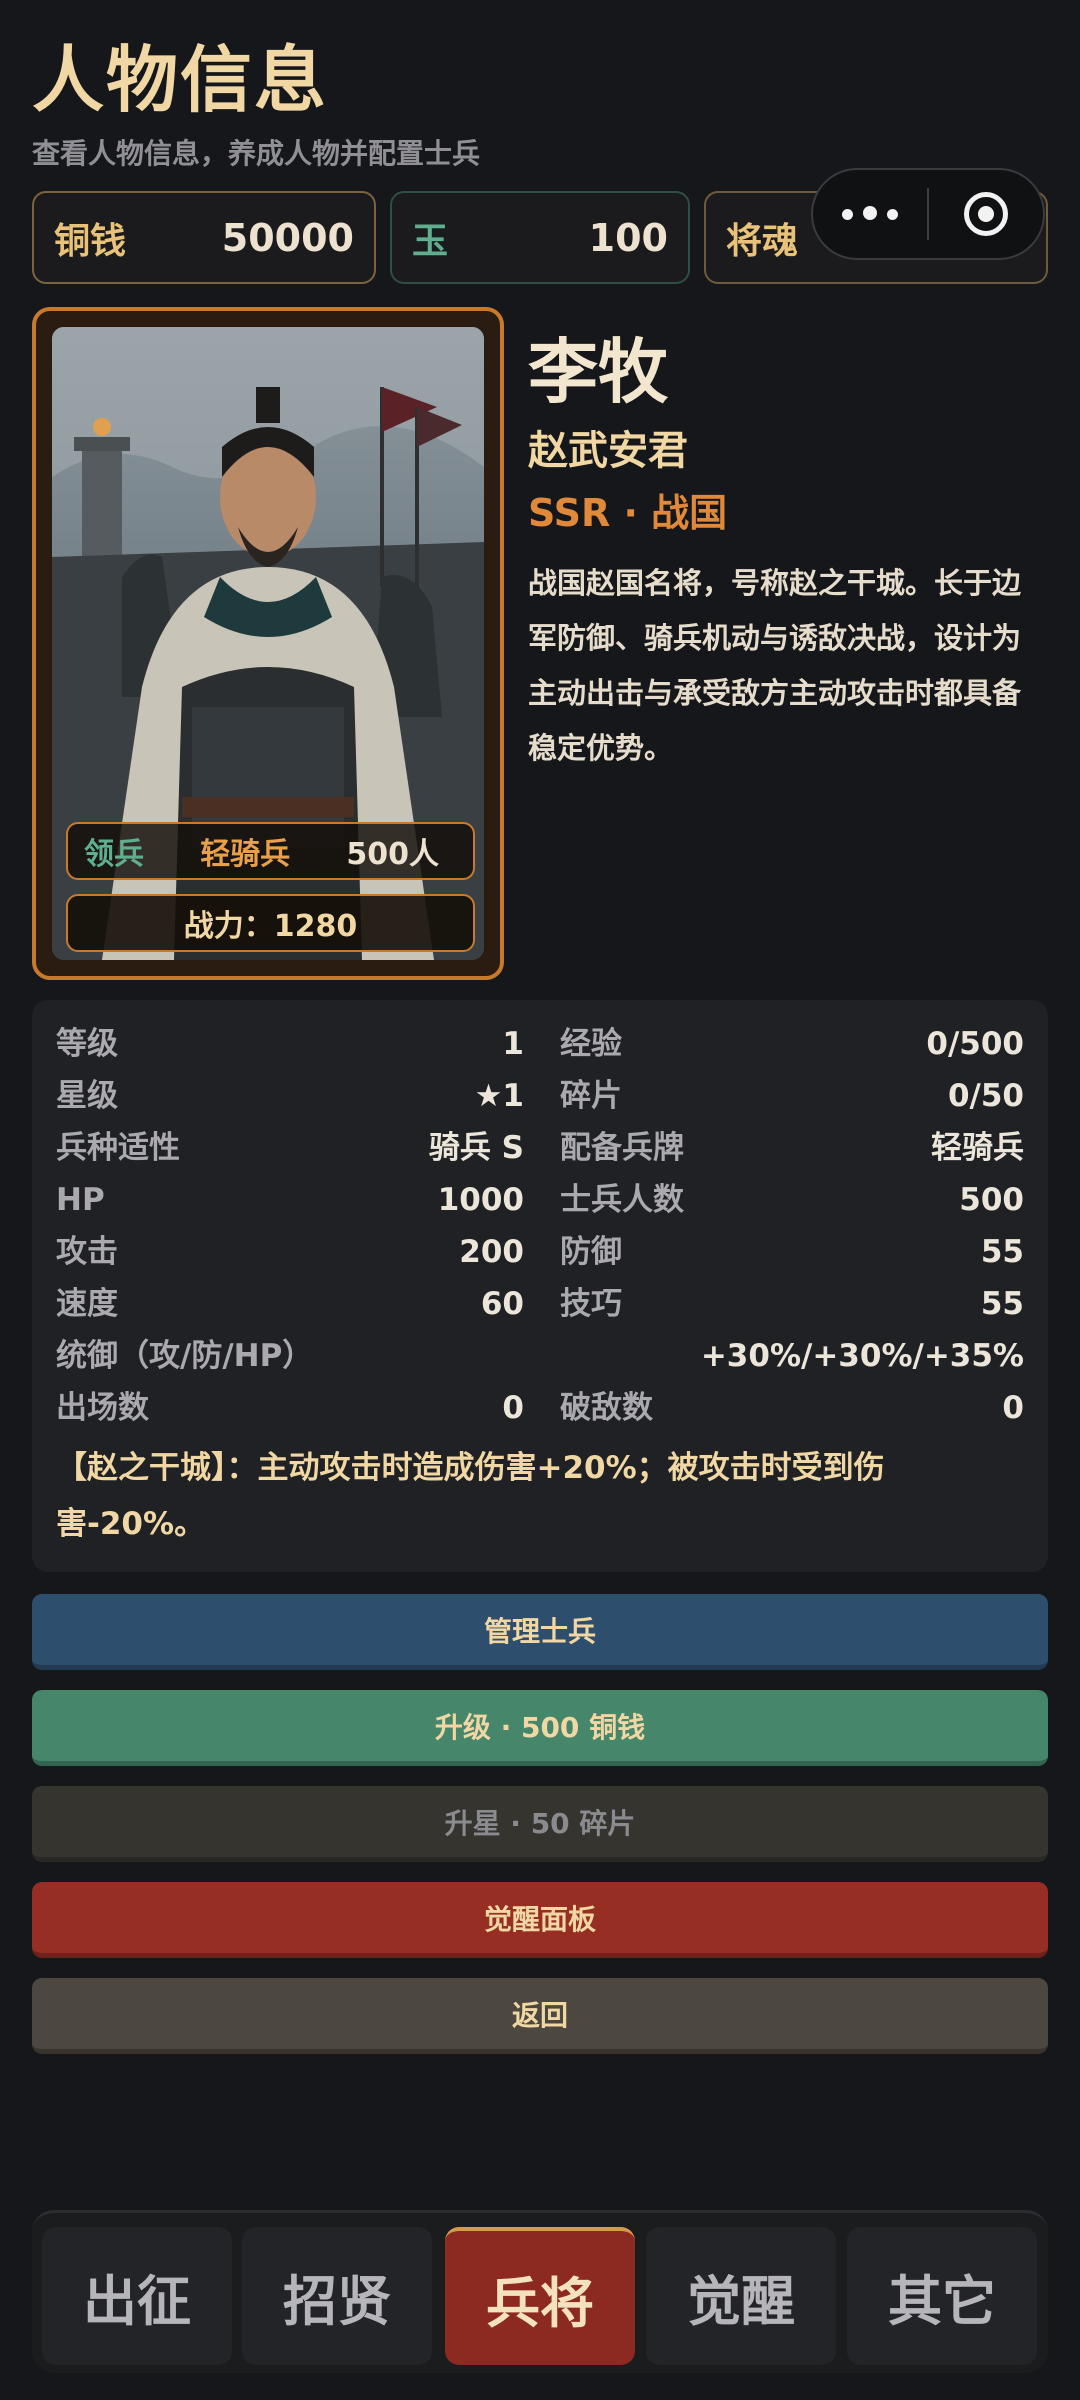  What do you see at coordinates (102, 1408) in the screenshot?
I see `stat-label: 出场数` at bounding box center [102, 1408].